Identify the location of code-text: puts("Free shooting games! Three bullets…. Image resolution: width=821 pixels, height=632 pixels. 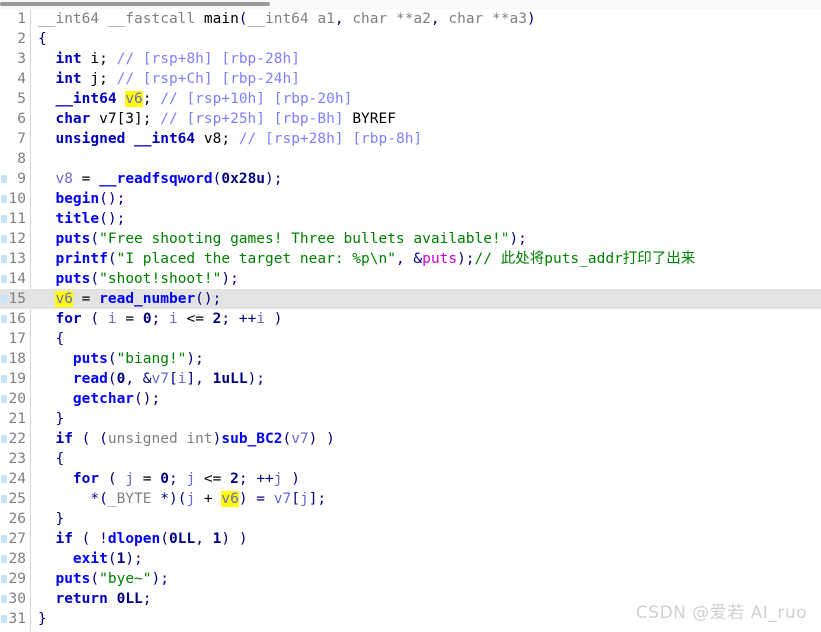
(282, 239).